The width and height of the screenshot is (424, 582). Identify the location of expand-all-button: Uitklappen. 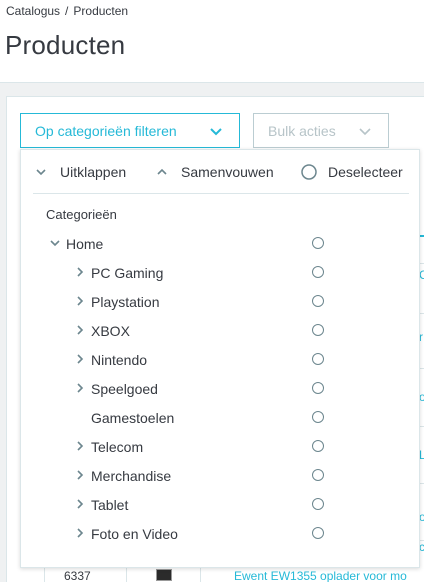
(81, 172).